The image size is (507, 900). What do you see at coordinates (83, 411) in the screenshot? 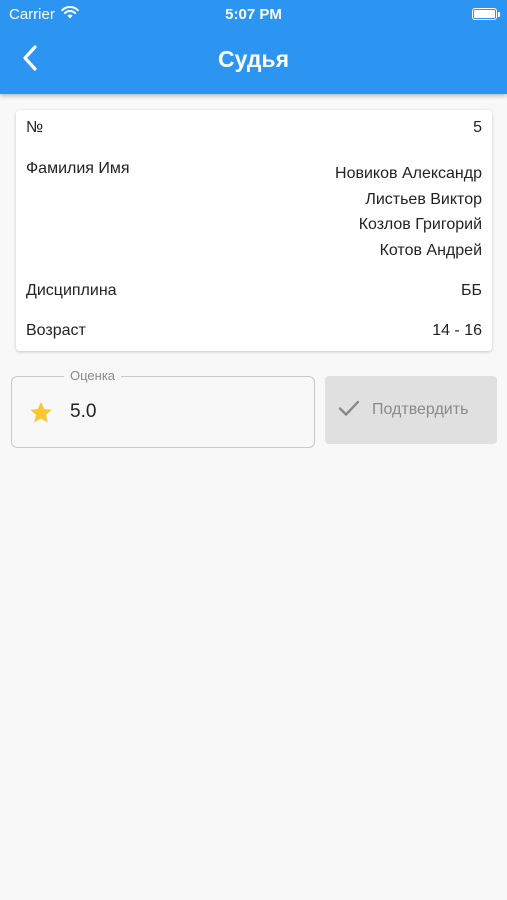
I see `rating-value: 5.0` at bounding box center [83, 411].